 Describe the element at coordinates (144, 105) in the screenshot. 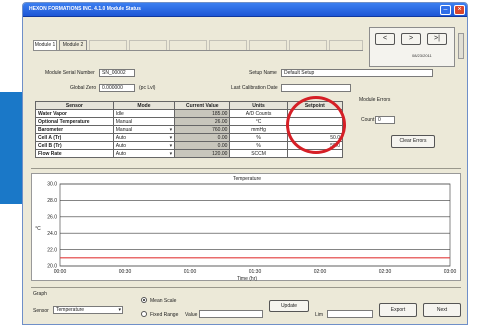

I see `column-header-mode: Mode` at that location.